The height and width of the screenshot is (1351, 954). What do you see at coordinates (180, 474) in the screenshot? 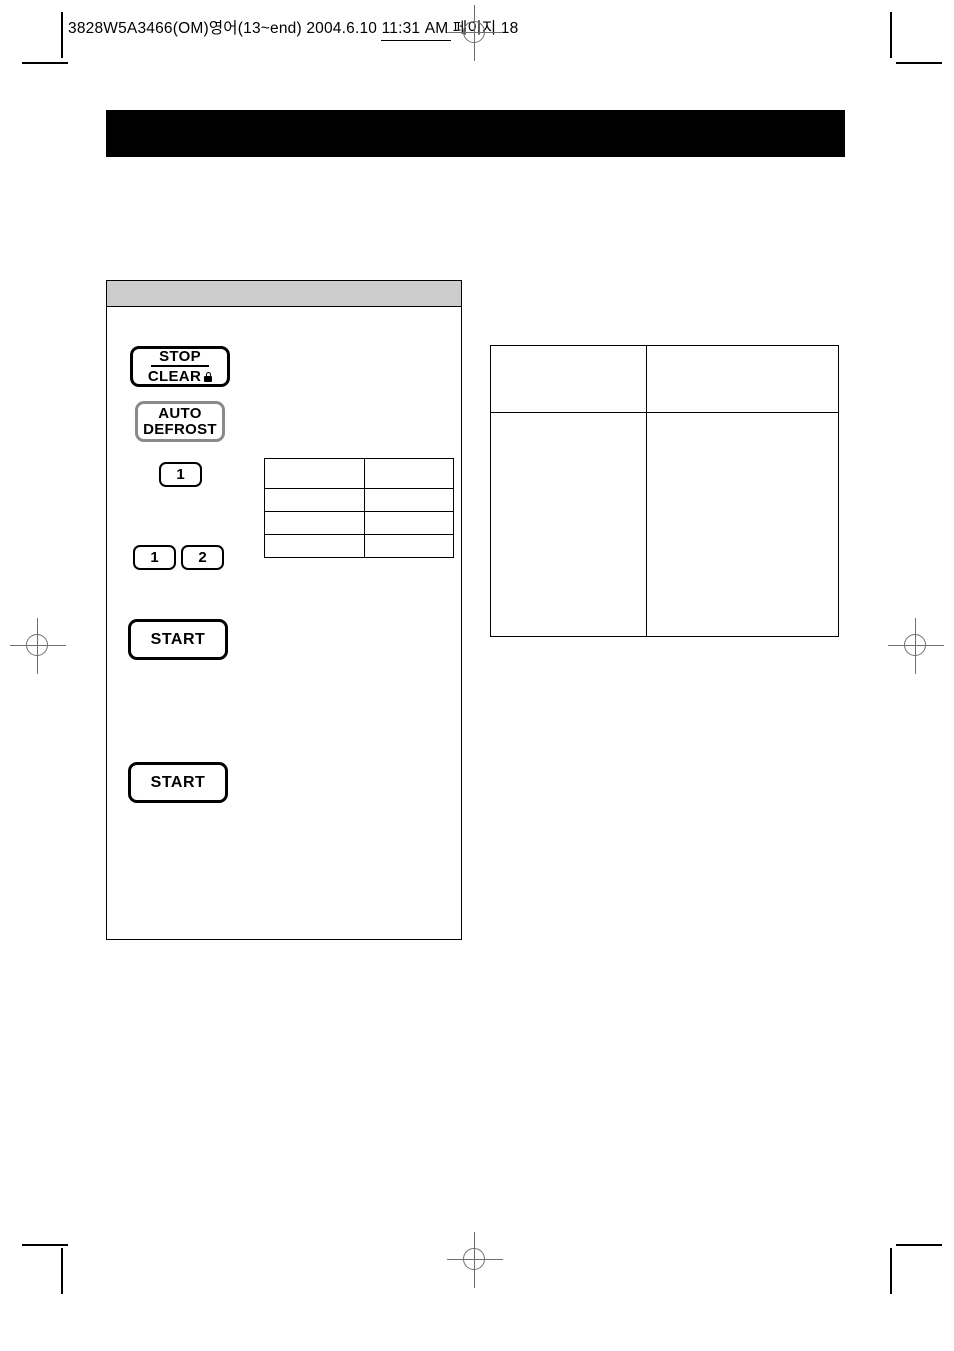
I see `number-key-1-first: 1` at bounding box center [180, 474].